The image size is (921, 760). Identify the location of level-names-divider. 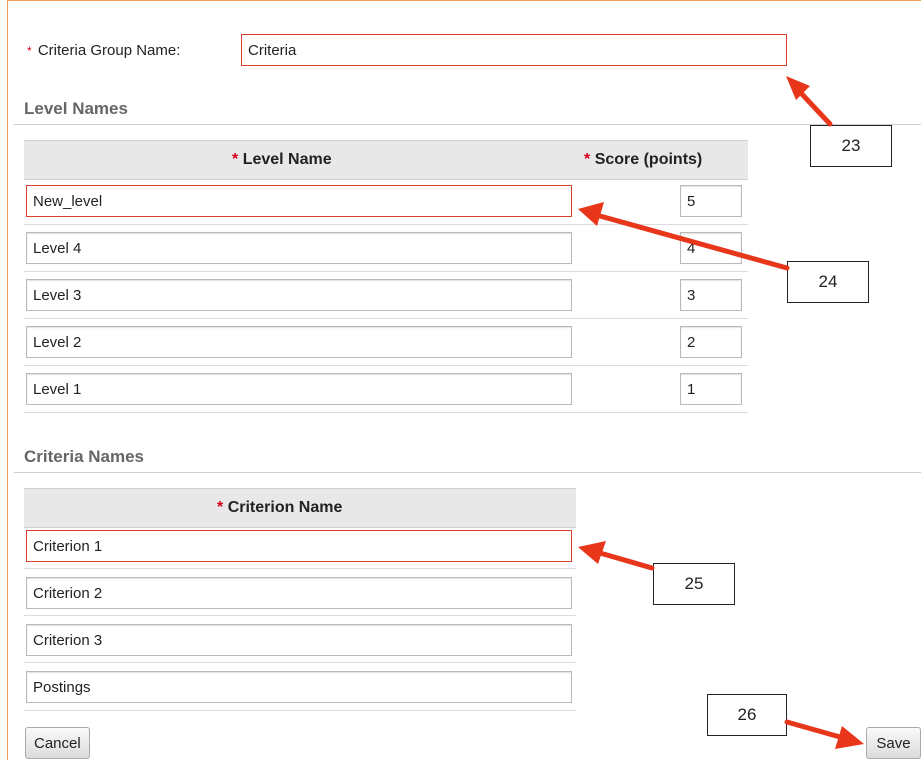
(467, 124).